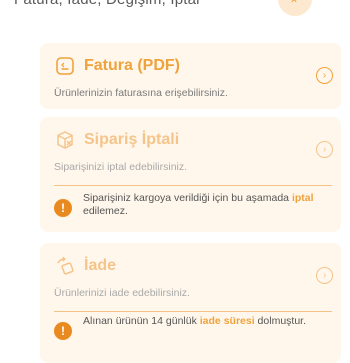 The width and height of the screenshot is (350, 363). I want to click on notice-text-after: edilemez., so click(105, 211).